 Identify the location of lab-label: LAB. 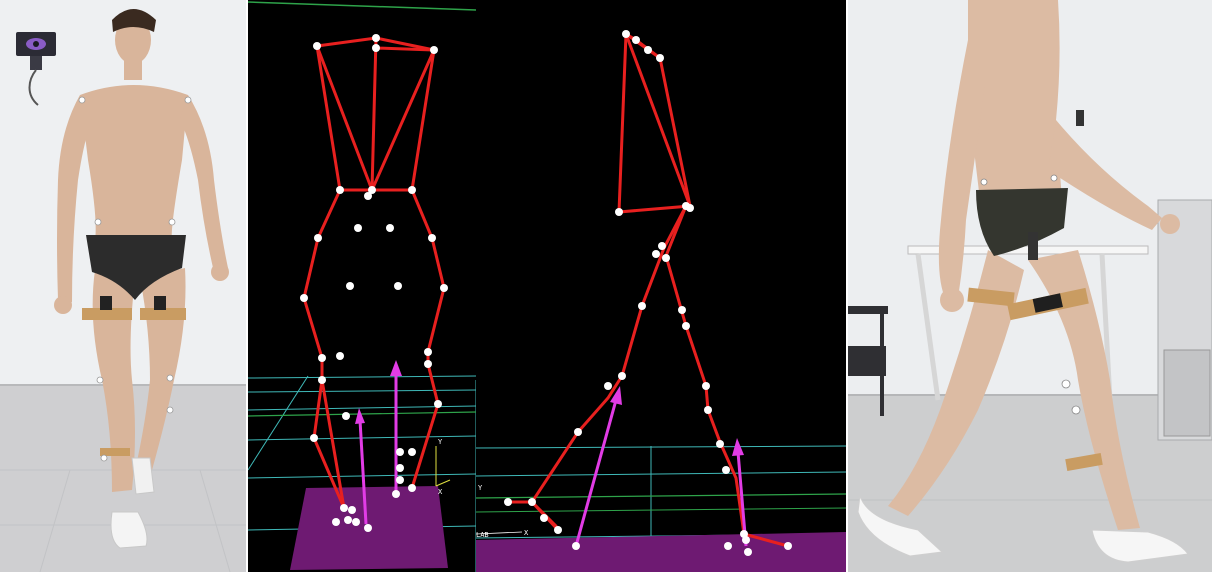
(482, 535).